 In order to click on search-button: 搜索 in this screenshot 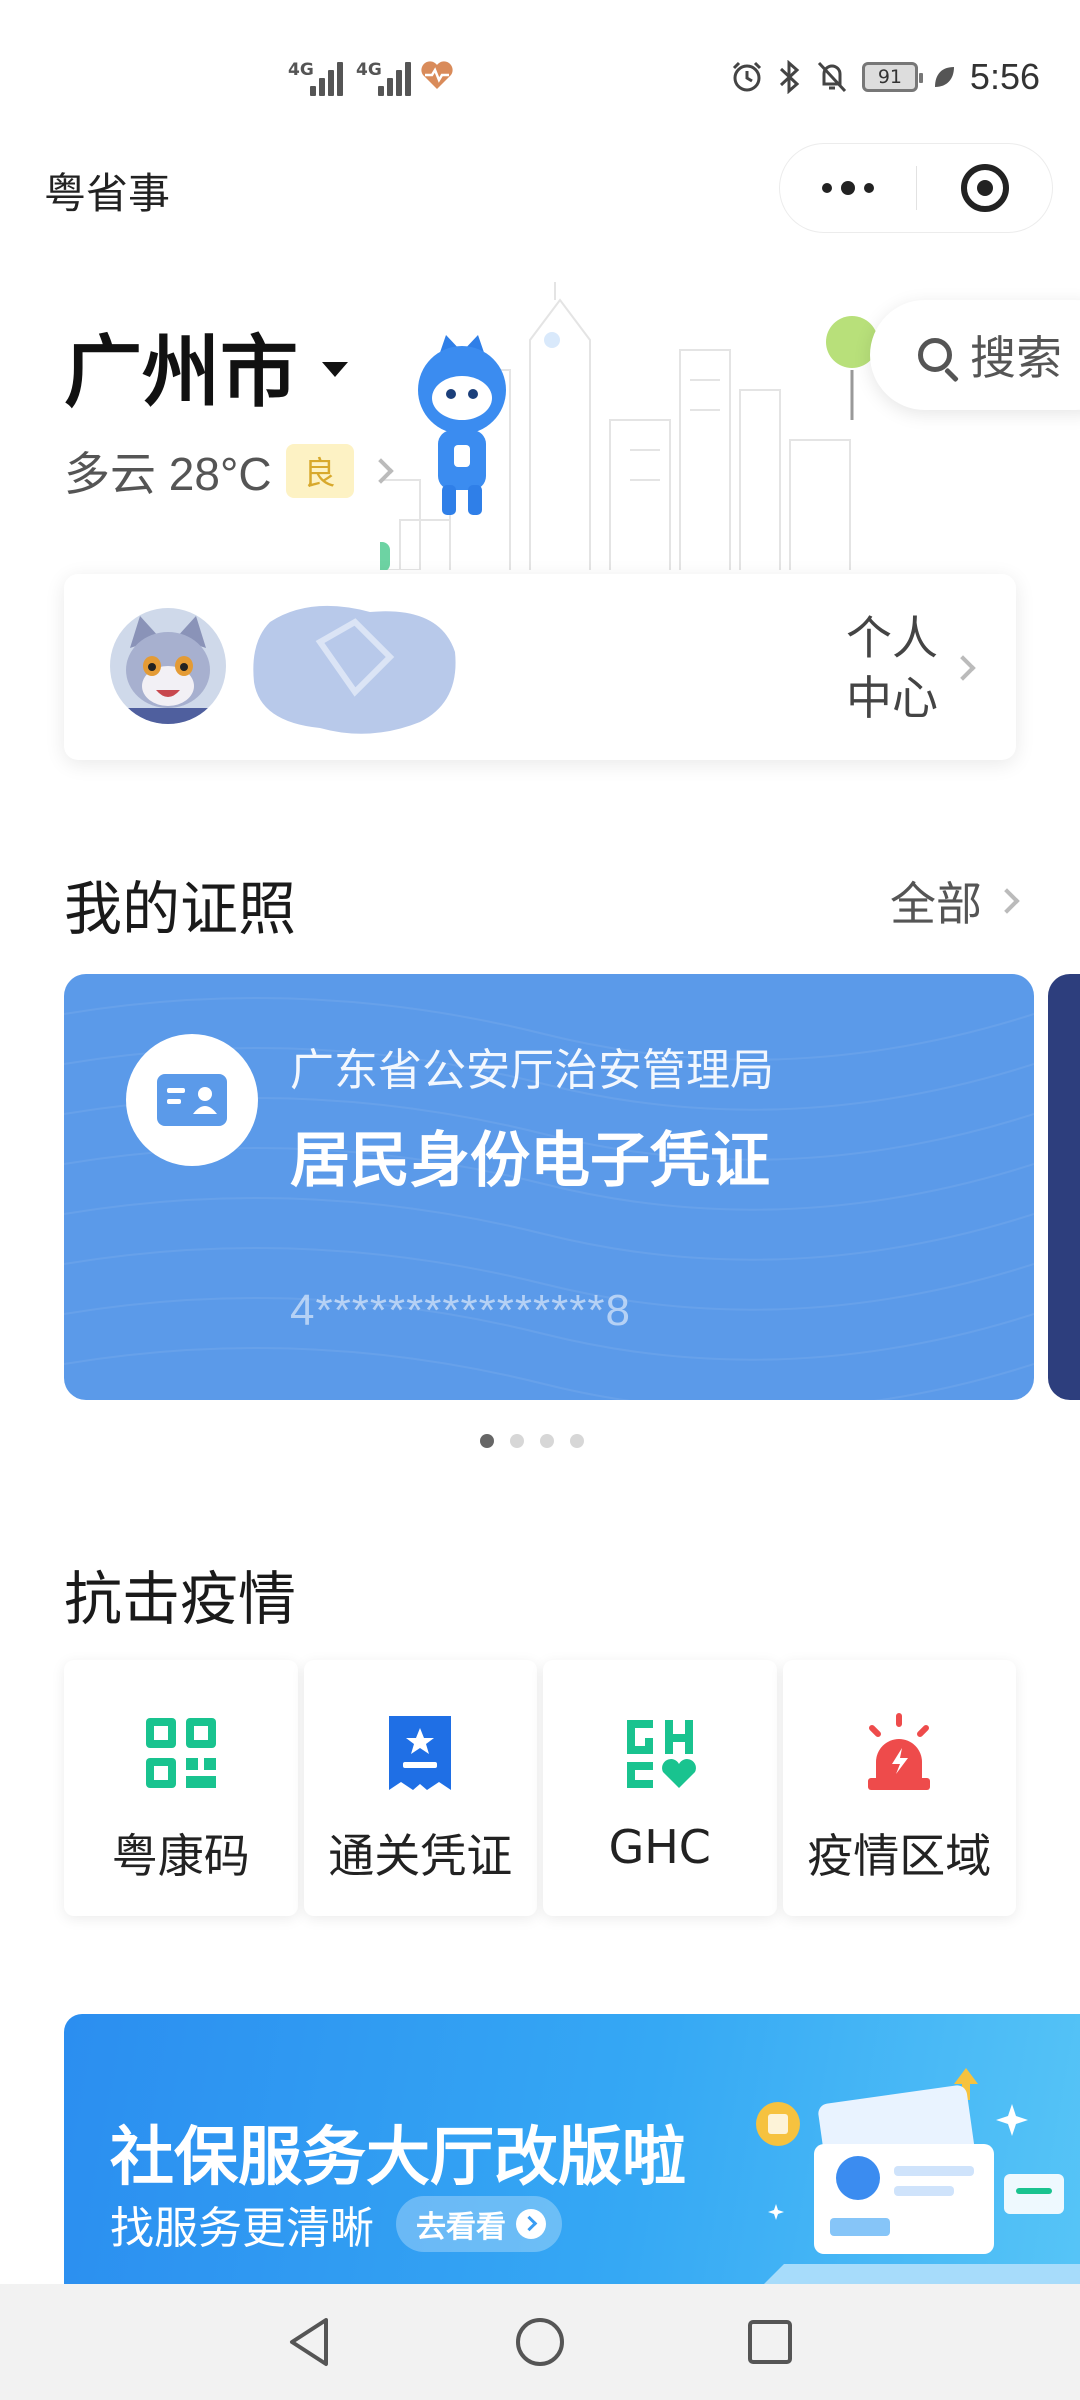, I will do `click(975, 355)`.